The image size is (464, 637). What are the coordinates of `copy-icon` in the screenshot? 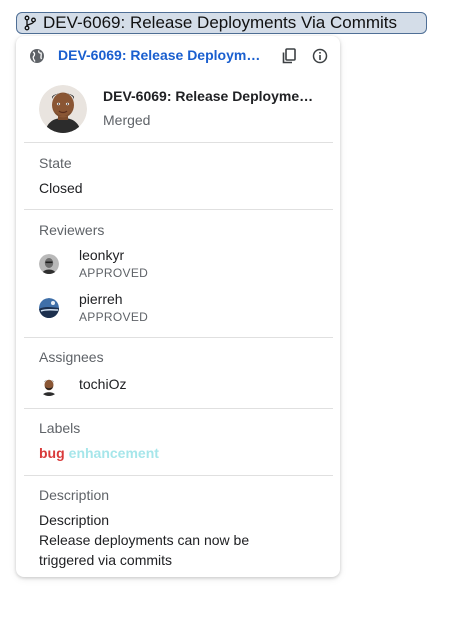 It's located at (289, 56).